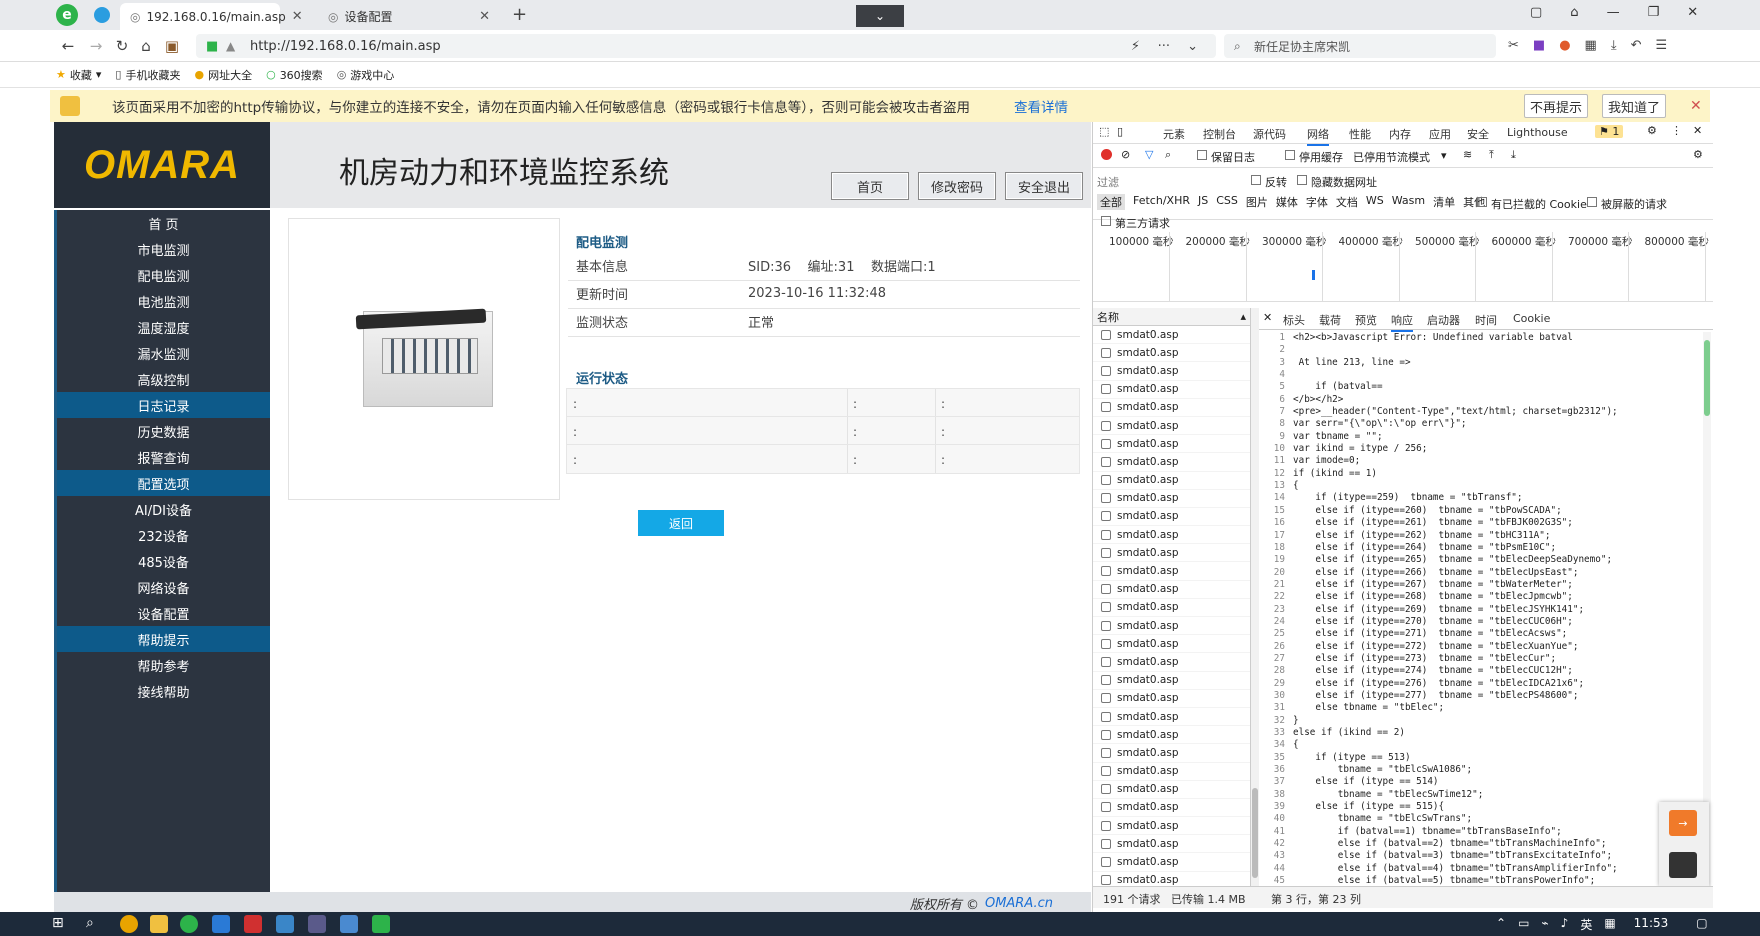 The height and width of the screenshot is (936, 1760). I want to click on wechat-icon, so click(381, 924).